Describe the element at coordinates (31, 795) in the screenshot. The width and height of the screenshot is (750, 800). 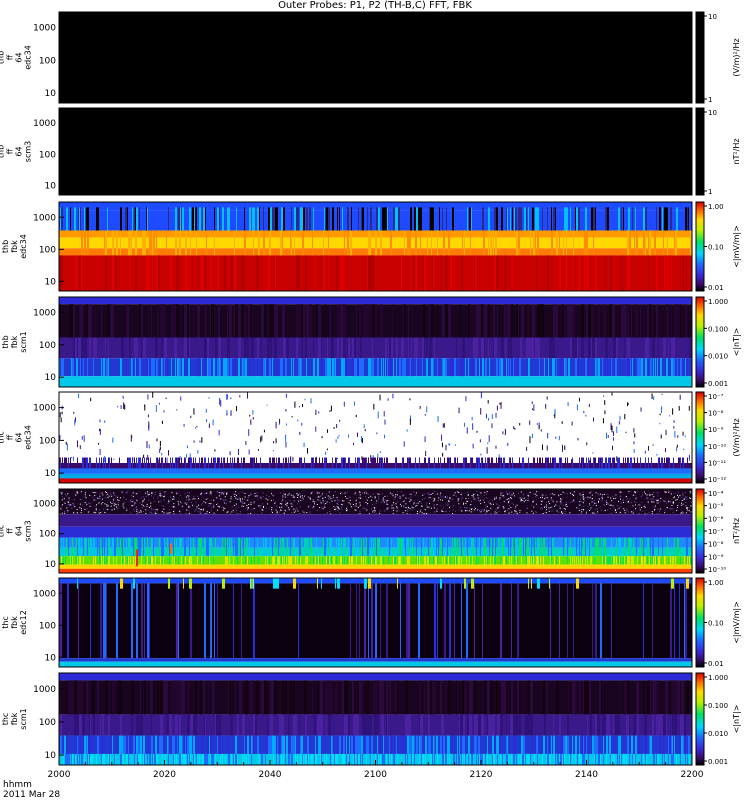
I see `date-label: 2011 Mar 28` at that location.